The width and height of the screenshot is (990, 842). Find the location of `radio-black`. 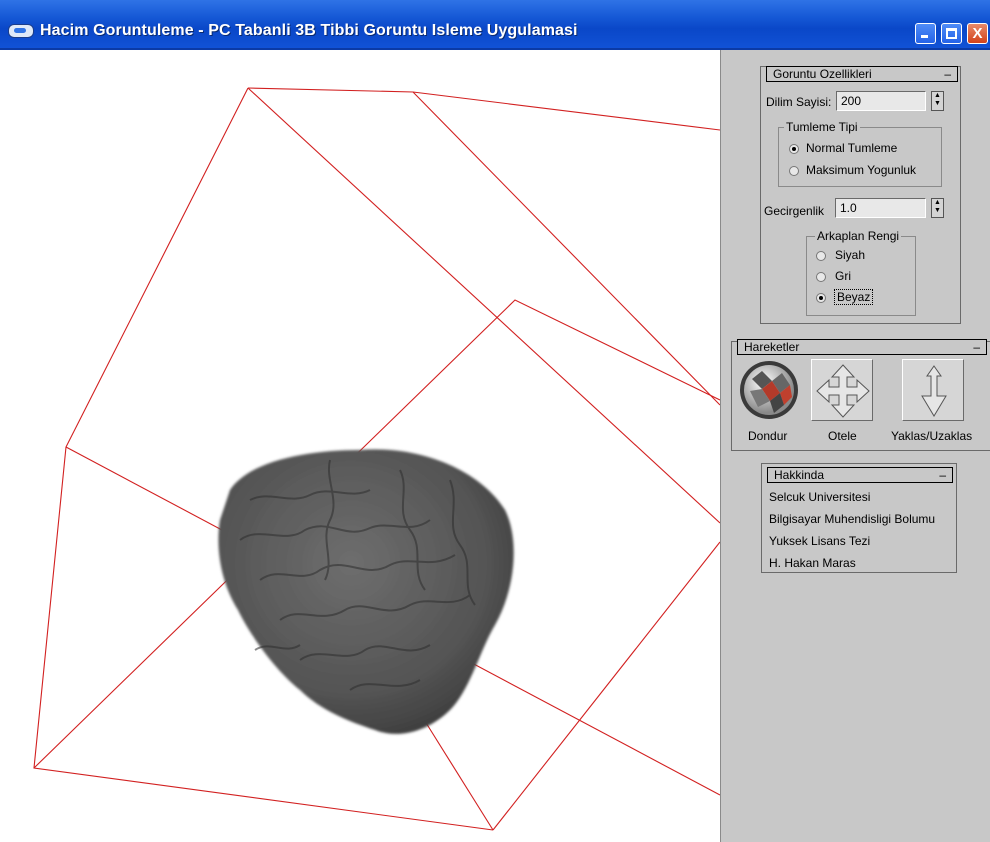

radio-black is located at coordinates (821, 256).